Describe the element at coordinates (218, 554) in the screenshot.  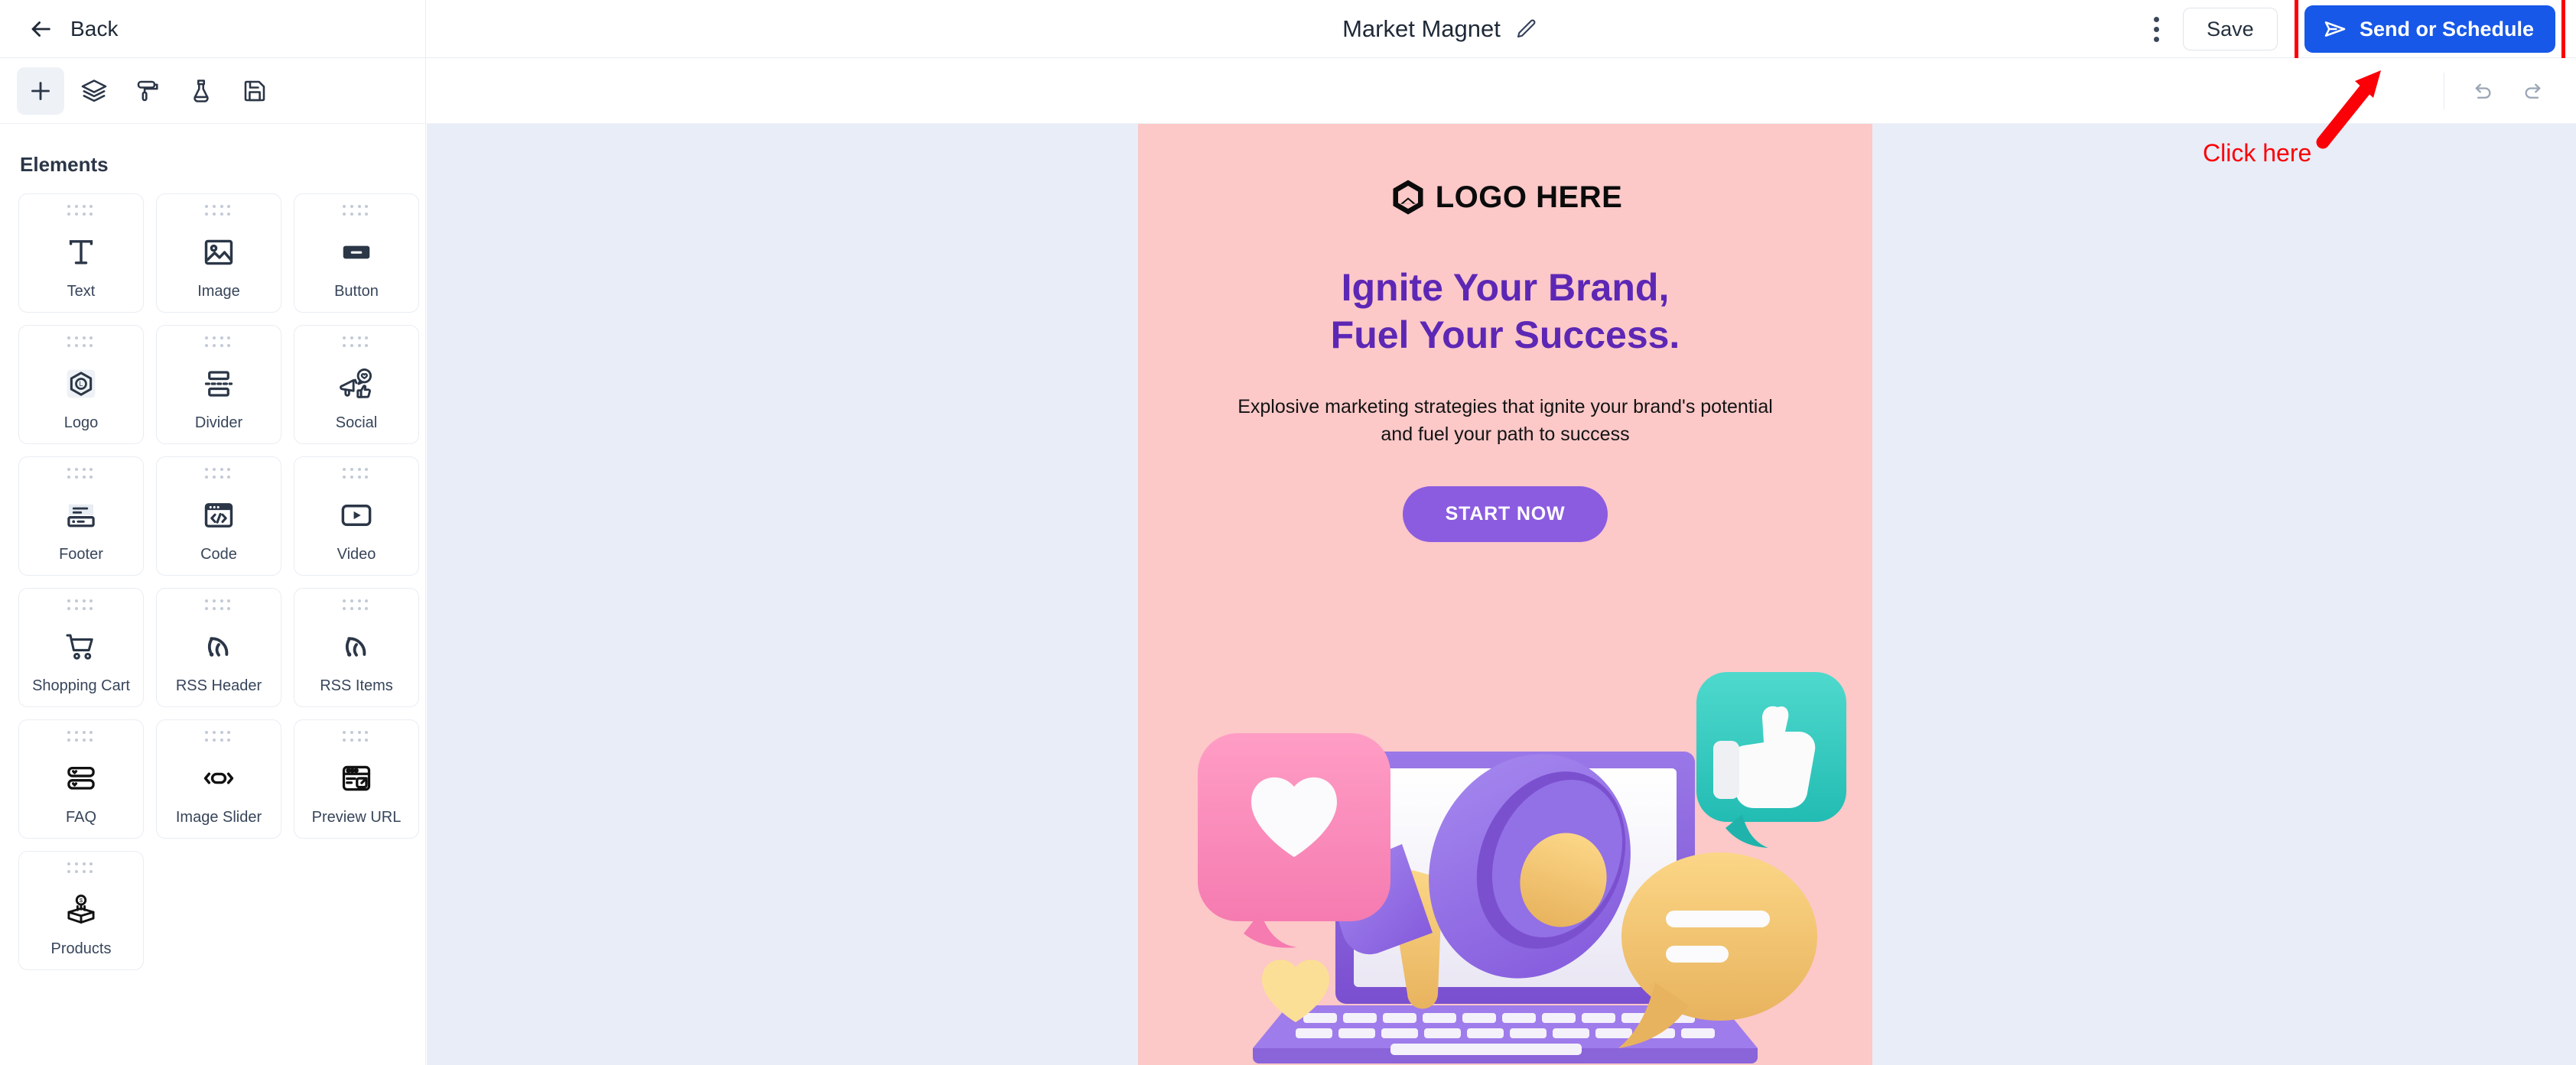
I see `element-label: Code` at that location.